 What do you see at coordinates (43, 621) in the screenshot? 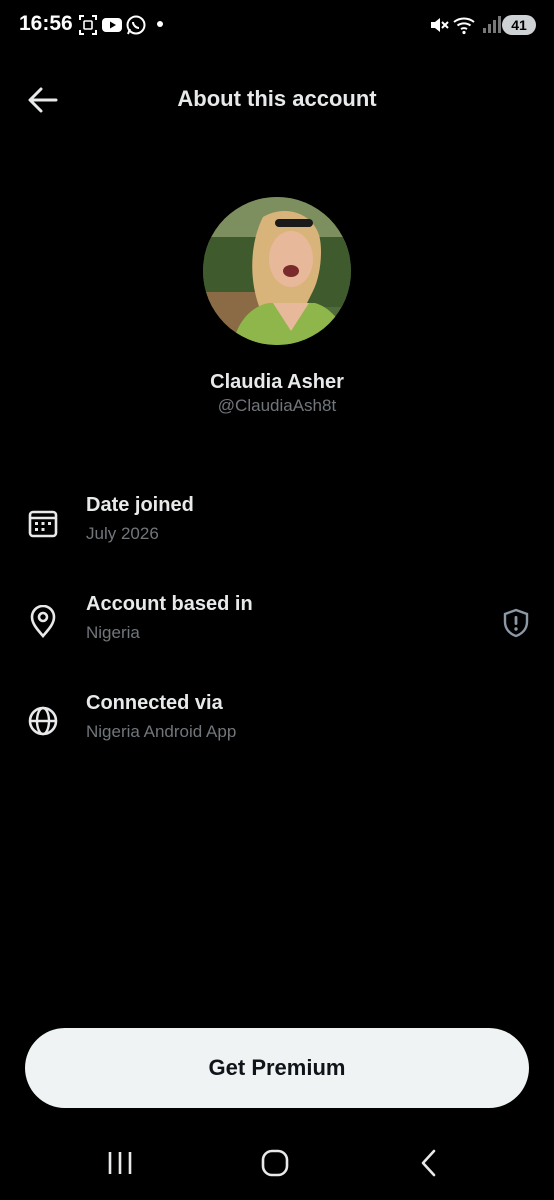
I see `location-pin-icon` at bounding box center [43, 621].